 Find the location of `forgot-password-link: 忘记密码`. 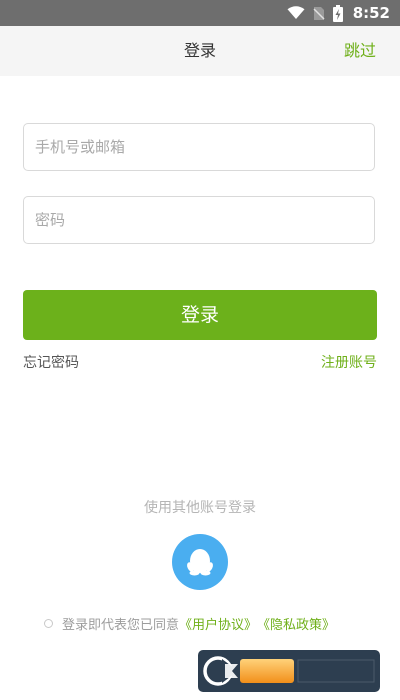

forgot-password-link: 忘记密码 is located at coordinates (51, 362).